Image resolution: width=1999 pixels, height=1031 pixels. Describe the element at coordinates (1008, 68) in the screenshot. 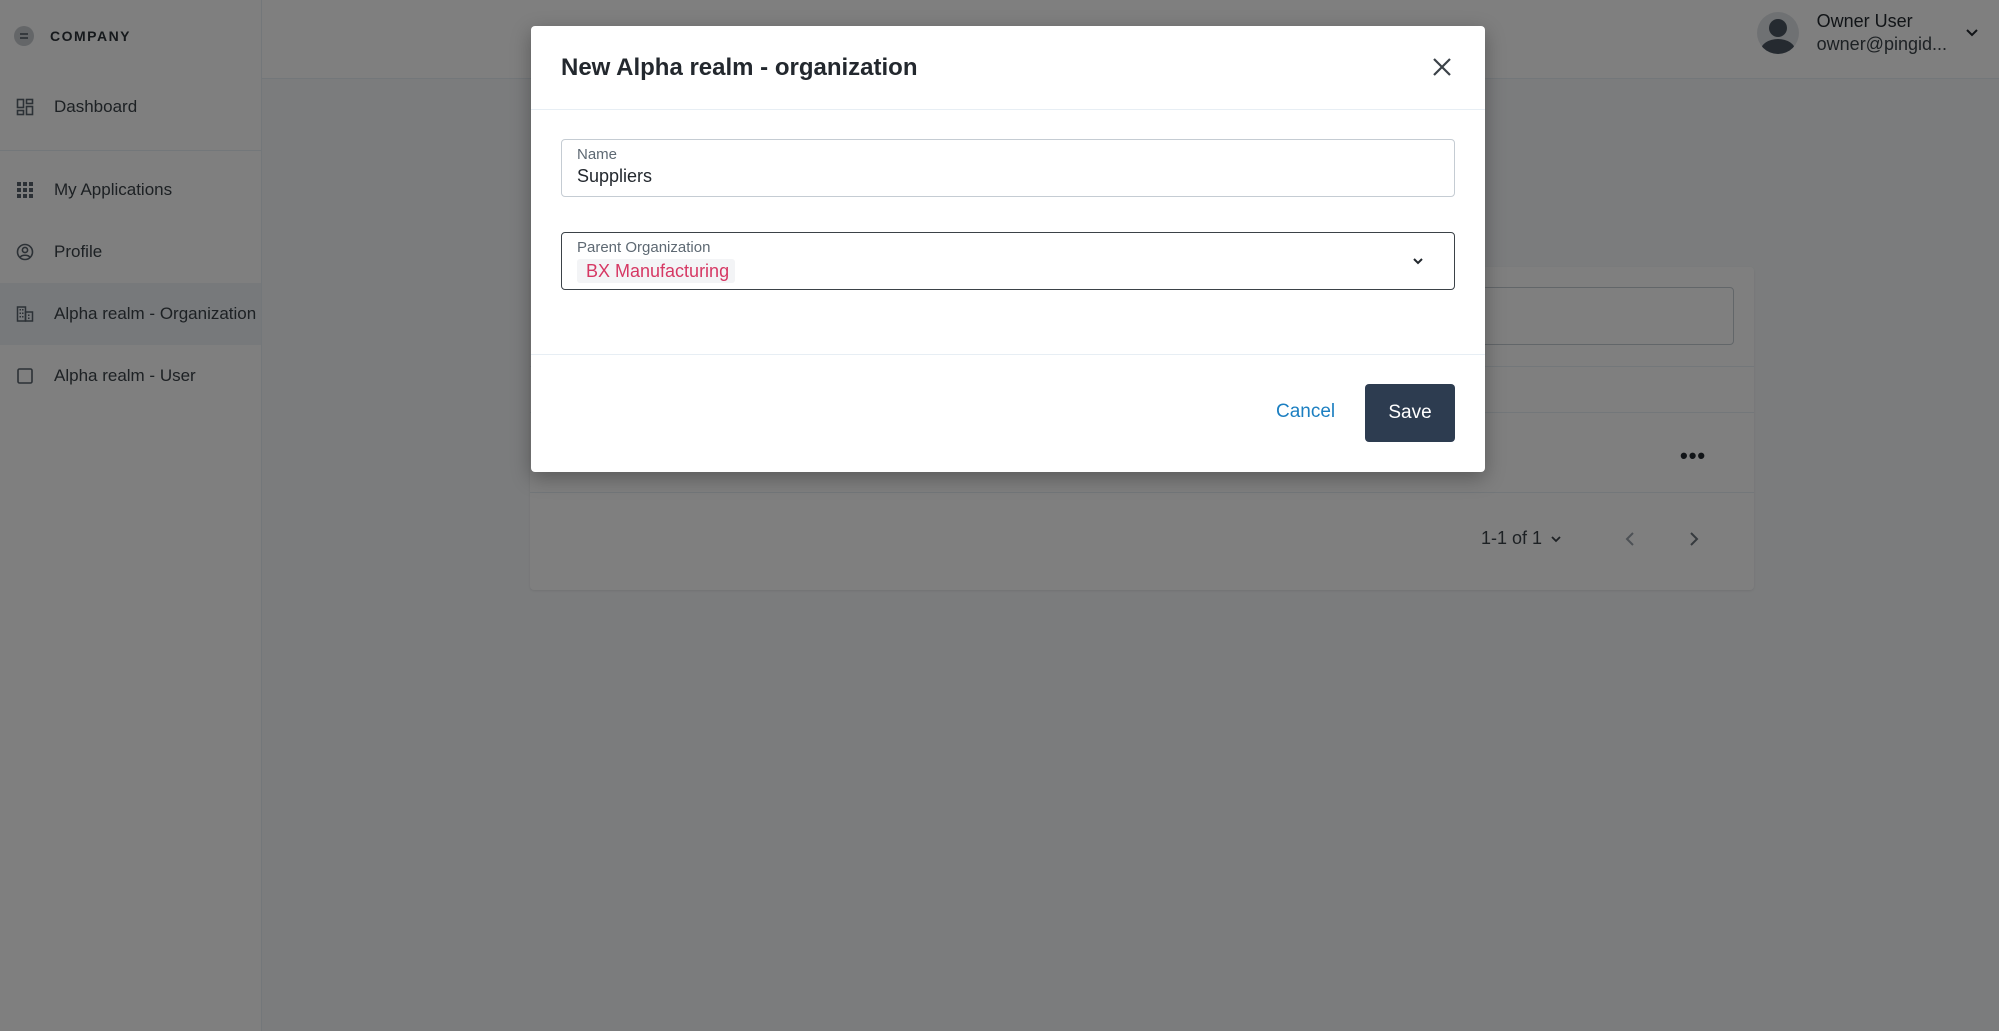

I see `modal-header: New Alpha realm - organization` at that location.